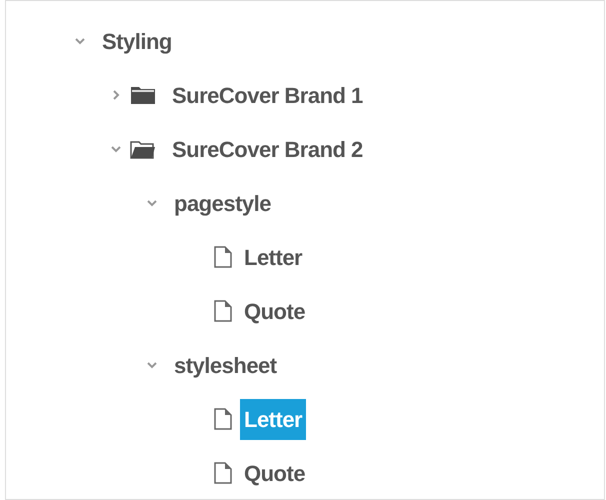 This screenshot has width=606, height=500. What do you see at coordinates (222, 203) in the screenshot?
I see `tree-item-label: pagestyle` at bounding box center [222, 203].